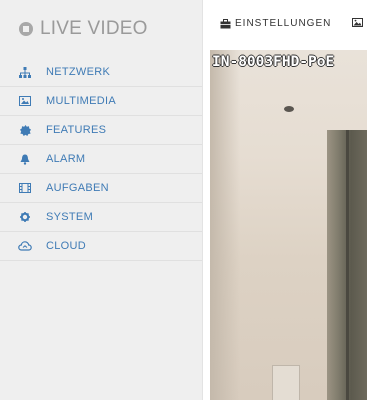 The image size is (367, 400). Describe the element at coordinates (286, 382) in the screenshot. I see `video-wall-outlet` at that location.